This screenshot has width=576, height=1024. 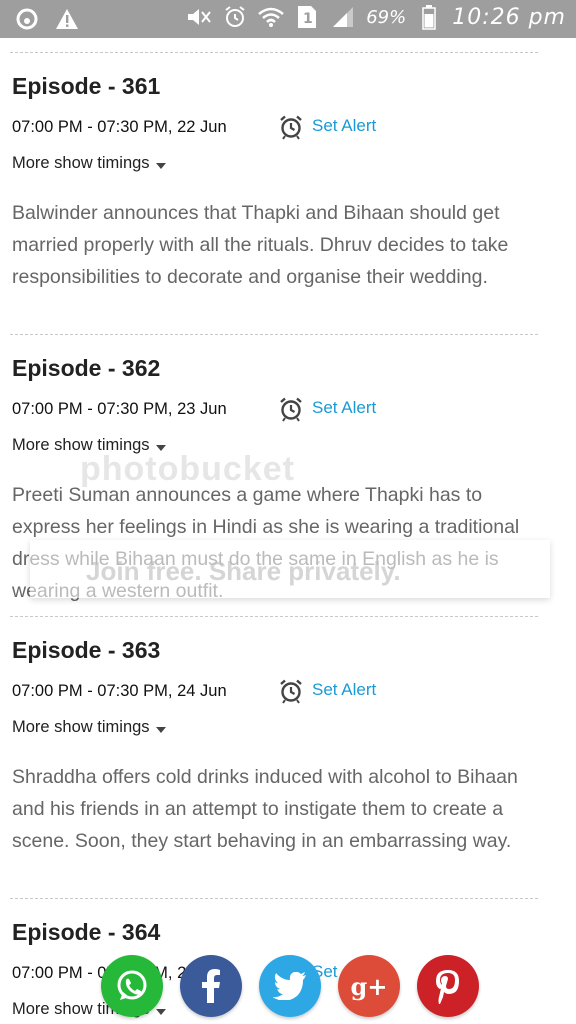 I want to click on pinterest-share-button, so click(x=448, y=986).